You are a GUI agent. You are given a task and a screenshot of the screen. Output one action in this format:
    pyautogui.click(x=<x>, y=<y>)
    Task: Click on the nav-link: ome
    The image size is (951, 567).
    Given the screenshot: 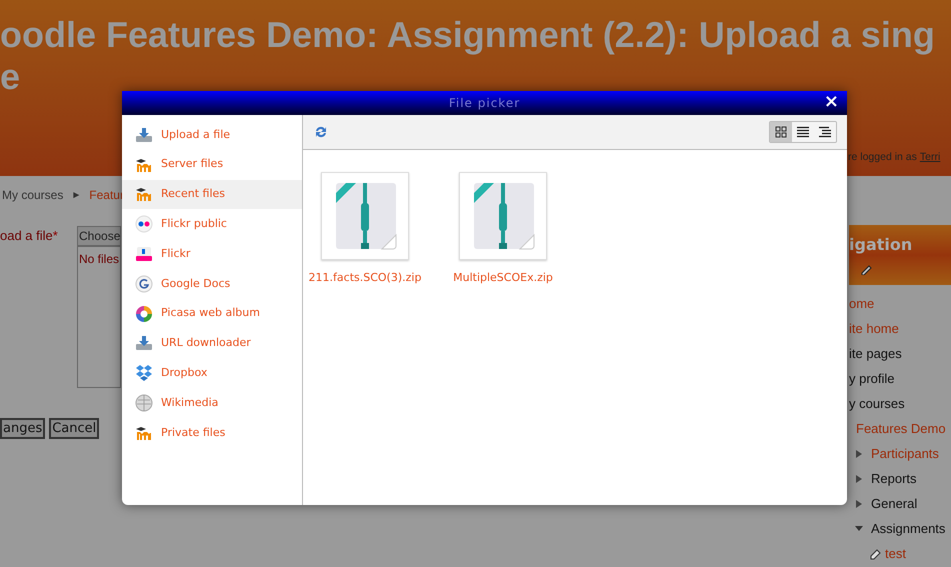 What is the action you would take?
    pyautogui.click(x=861, y=304)
    